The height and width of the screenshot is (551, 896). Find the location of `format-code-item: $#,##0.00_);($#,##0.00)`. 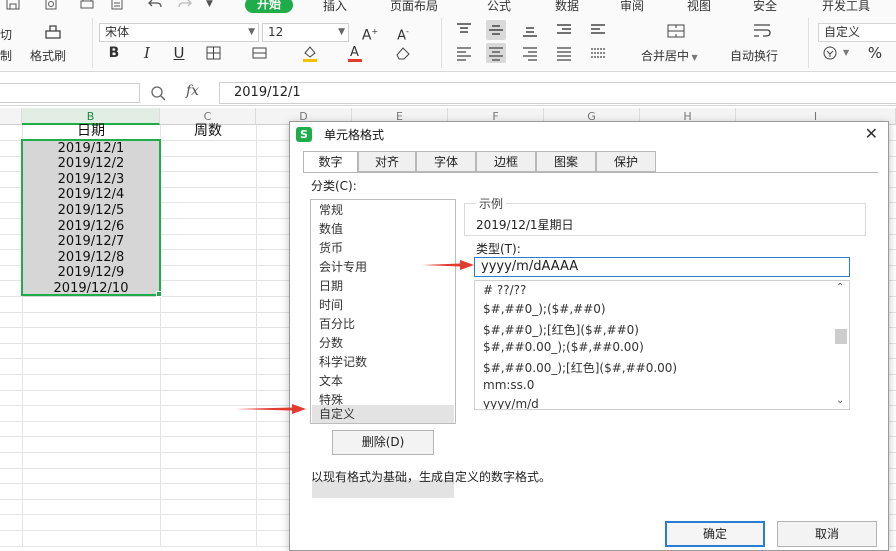

format-code-item: $#,##0.00_);($#,##0.00) is located at coordinates (563, 347).